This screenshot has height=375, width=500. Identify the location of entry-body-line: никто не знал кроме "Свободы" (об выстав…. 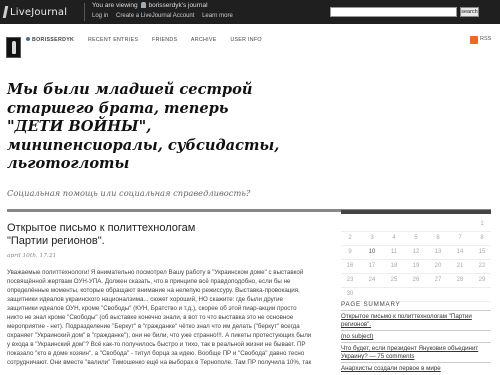
(150, 317).